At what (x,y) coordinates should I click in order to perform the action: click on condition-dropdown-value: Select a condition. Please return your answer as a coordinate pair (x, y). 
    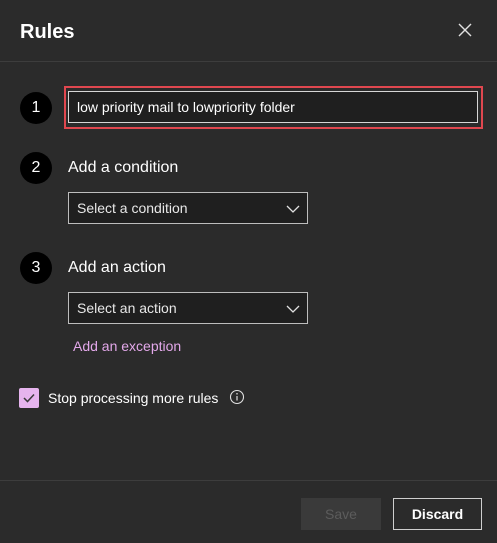
    Looking at the image, I should click on (132, 208).